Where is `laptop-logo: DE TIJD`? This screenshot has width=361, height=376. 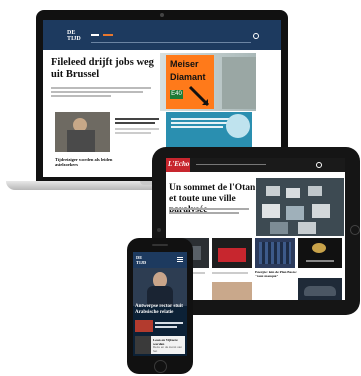 laptop-logo: DE TIJD is located at coordinates (74, 36).